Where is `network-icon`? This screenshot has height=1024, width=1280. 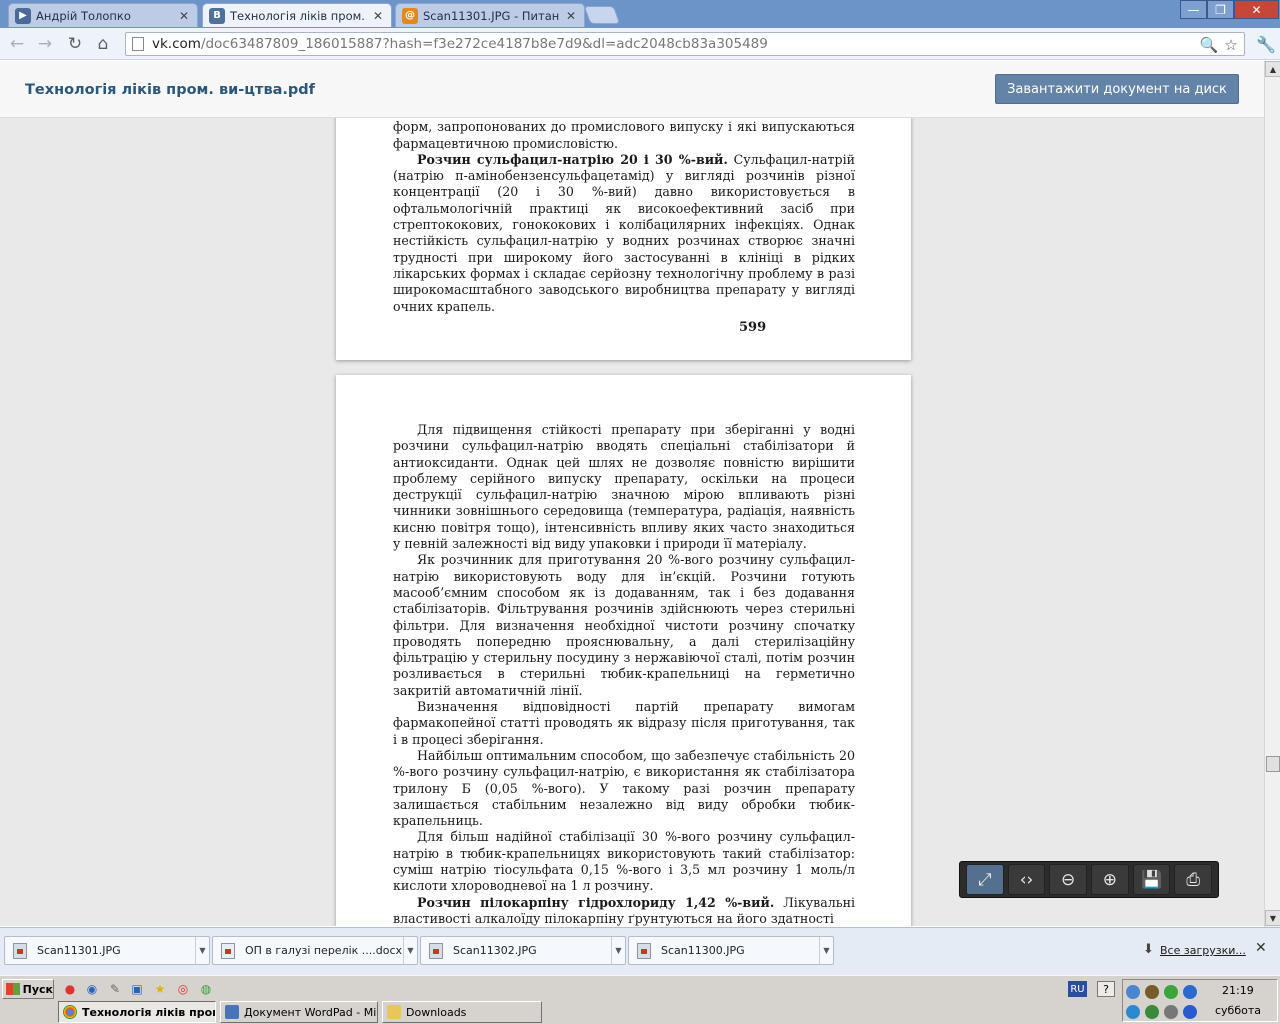 network-icon is located at coordinates (1133, 992).